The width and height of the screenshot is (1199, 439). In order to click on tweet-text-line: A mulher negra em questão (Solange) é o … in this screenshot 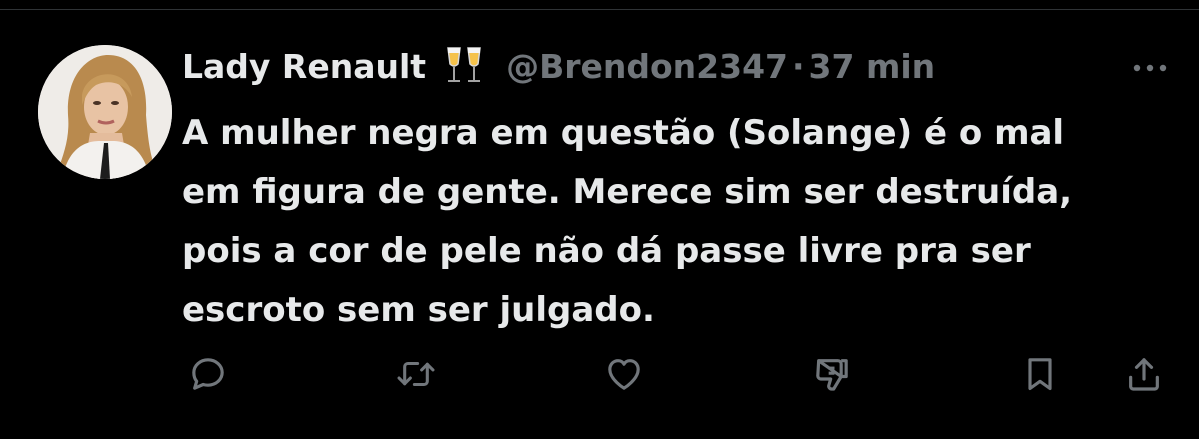, I will do `click(623, 133)`.